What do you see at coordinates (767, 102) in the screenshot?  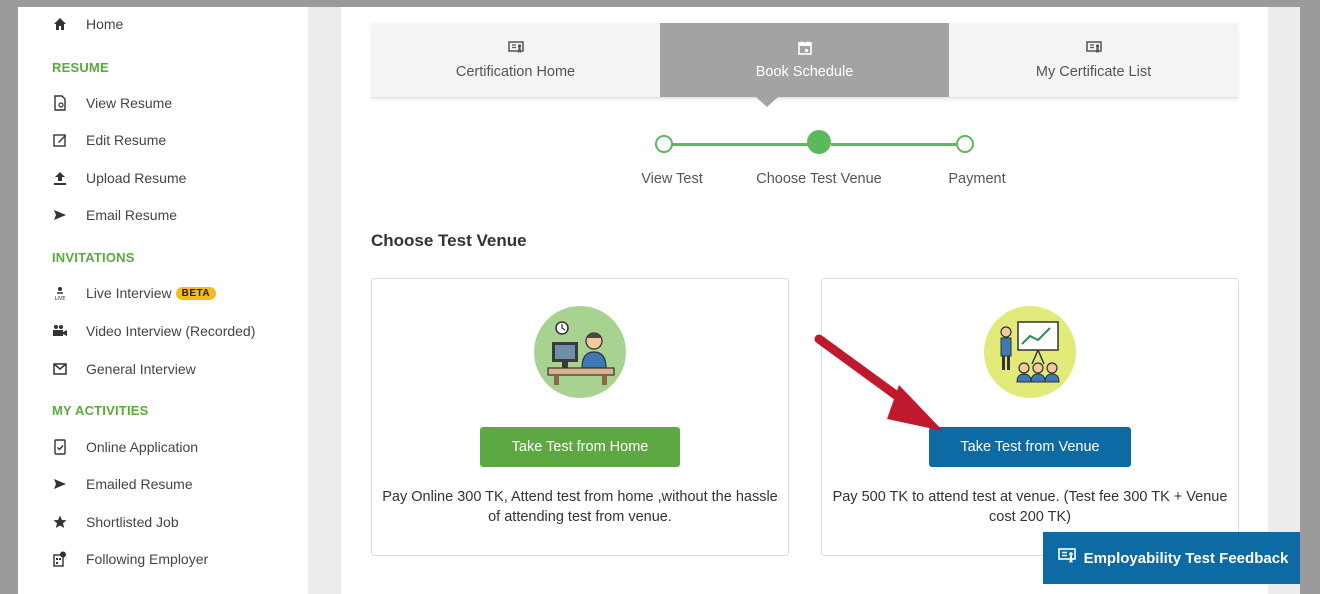 I see `active-tab-pointer` at bounding box center [767, 102].